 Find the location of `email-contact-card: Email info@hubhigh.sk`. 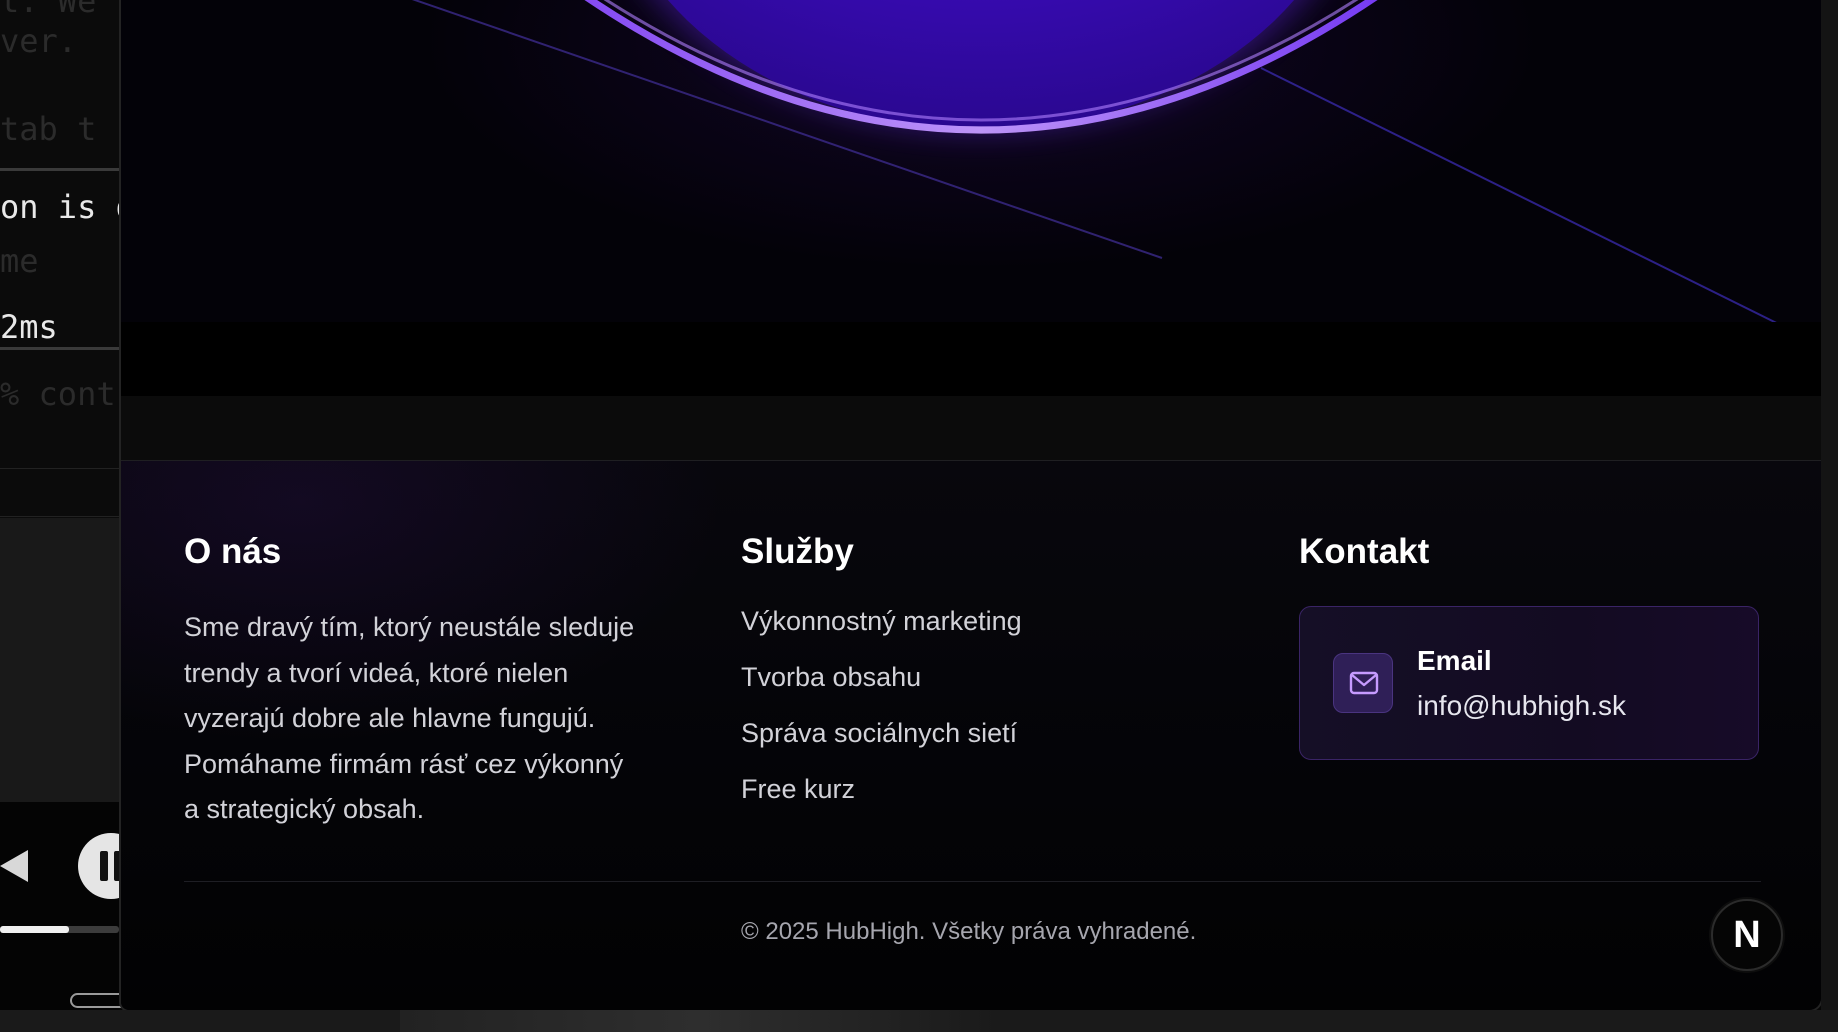

email-contact-card: Email info@hubhigh.sk is located at coordinates (1529, 683).